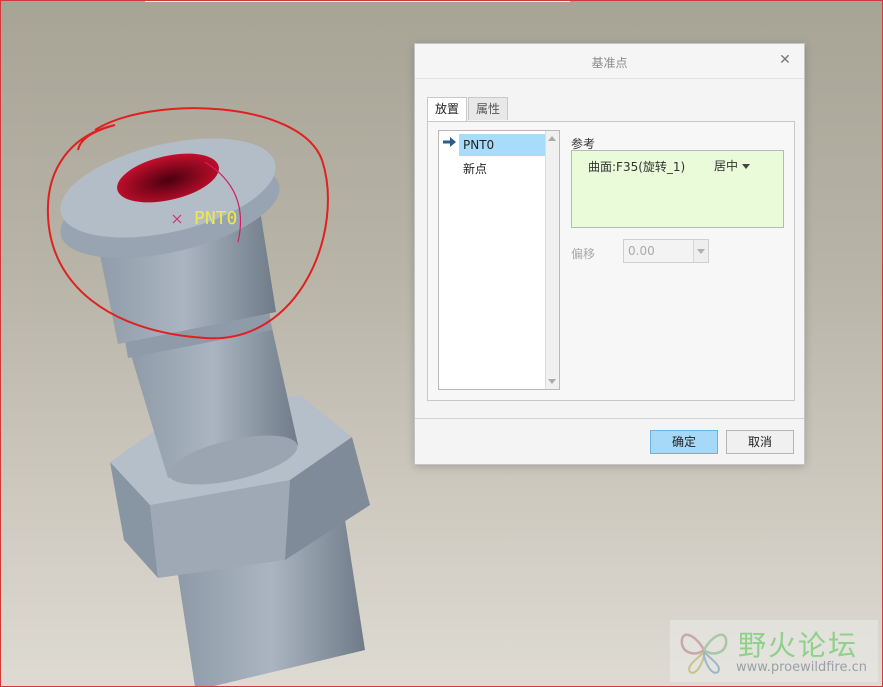  I want to click on dialog-titlebar: 基准点 ✕, so click(609, 61).